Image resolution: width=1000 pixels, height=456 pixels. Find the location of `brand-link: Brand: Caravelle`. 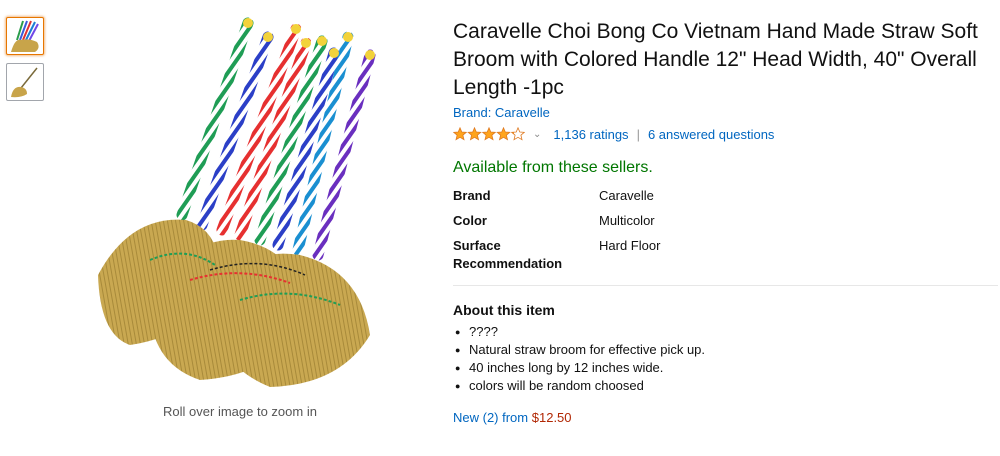

brand-link: Brand: Caravelle is located at coordinates (501, 112).